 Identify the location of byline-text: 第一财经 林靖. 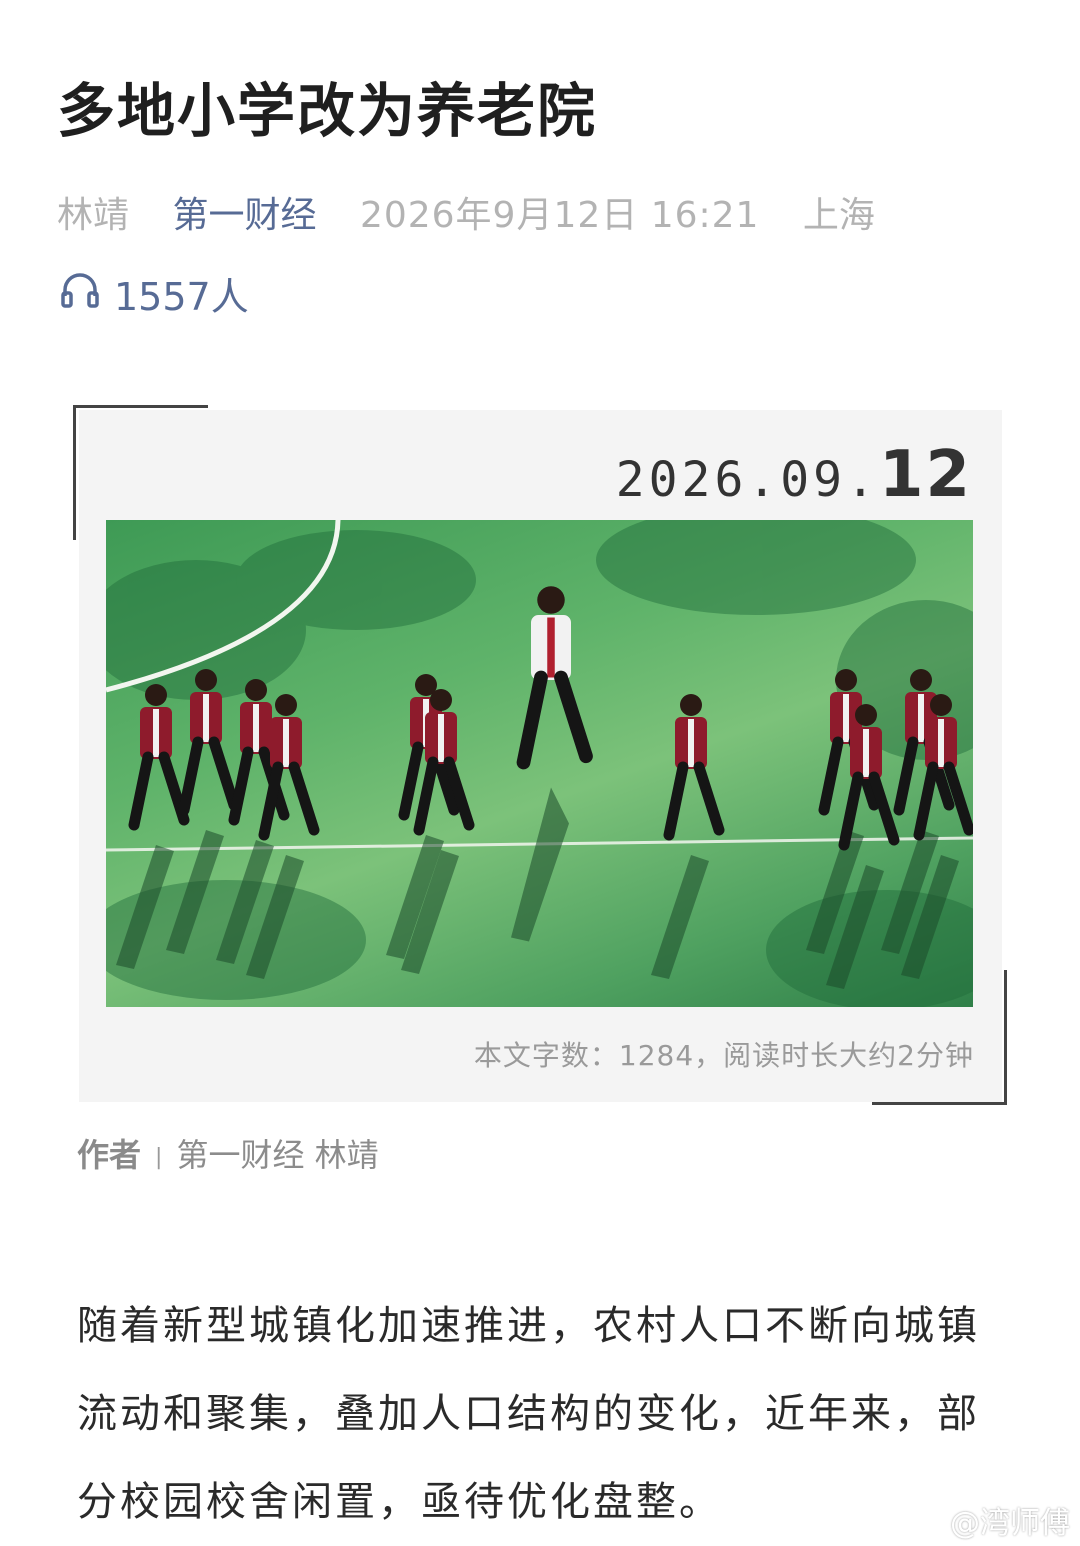
(277, 1155).